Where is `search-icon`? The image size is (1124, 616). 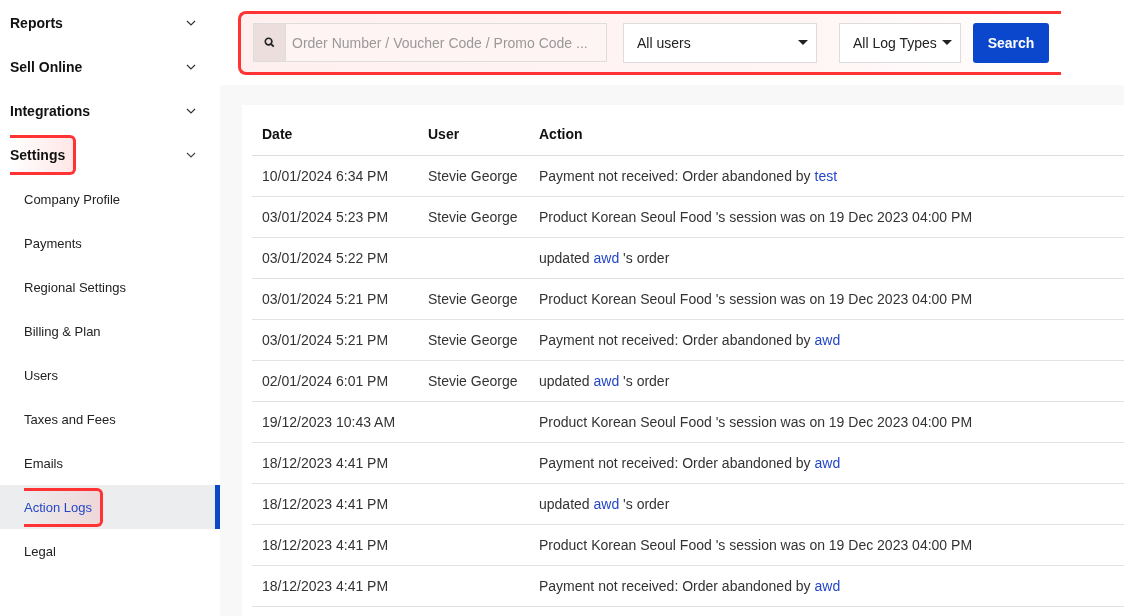 search-icon is located at coordinates (269, 42).